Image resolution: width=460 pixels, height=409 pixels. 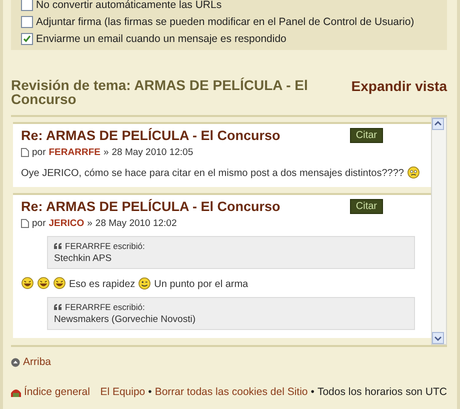 What do you see at coordinates (212, 173) in the screenshot?
I see `post-text: Oye JERICO, cómo se hace para citar en el mismo post a dos mensajes distintos????` at bounding box center [212, 173].